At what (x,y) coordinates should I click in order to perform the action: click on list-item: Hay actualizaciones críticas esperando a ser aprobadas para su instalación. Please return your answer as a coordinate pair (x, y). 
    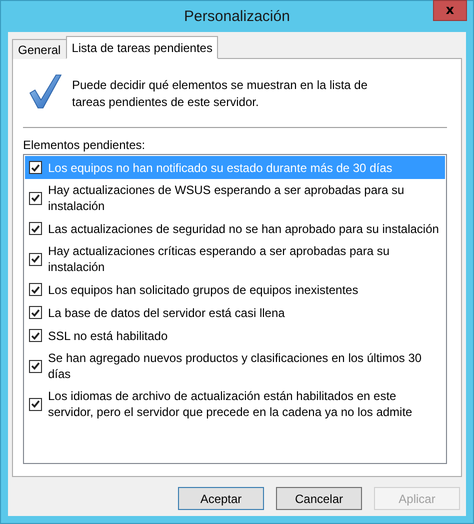
    Looking at the image, I should click on (235, 259).